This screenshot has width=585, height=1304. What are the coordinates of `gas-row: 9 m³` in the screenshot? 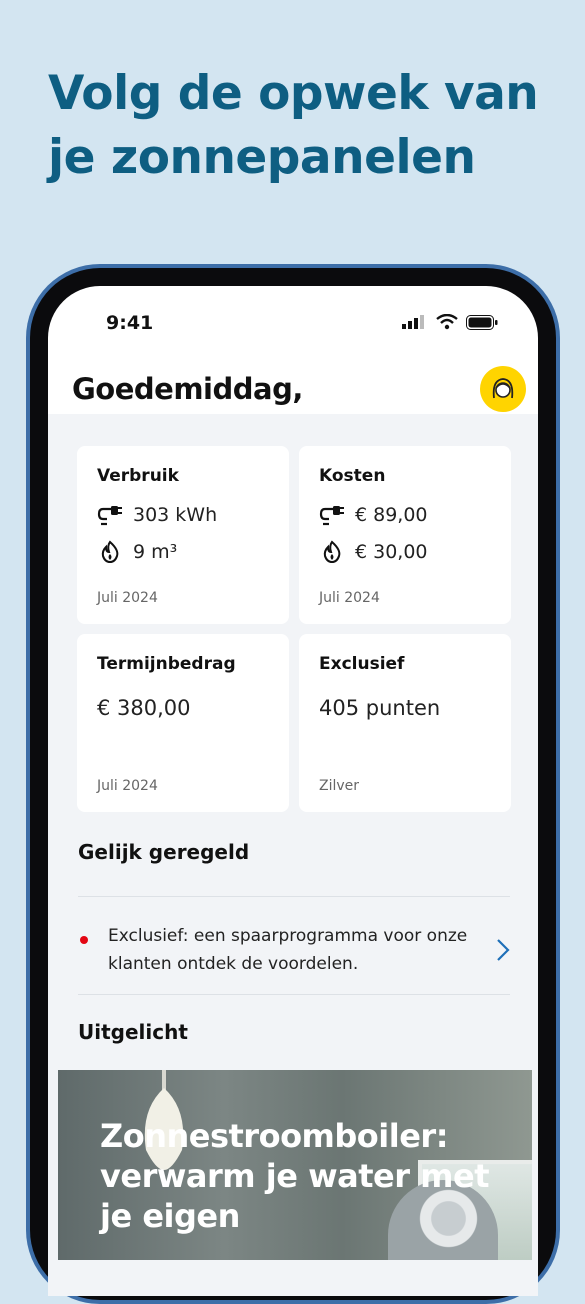 It's located at (137, 552).